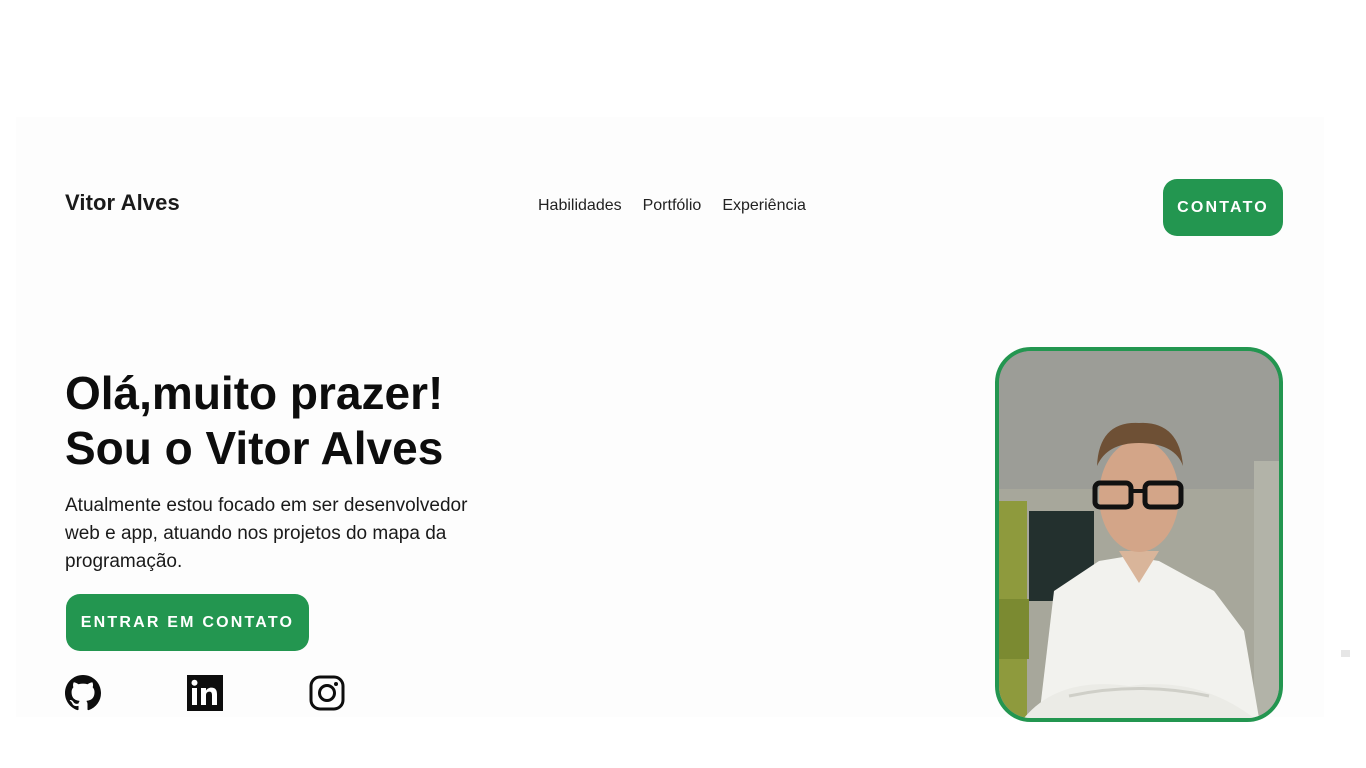 This screenshot has width=1366, height=768. I want to click on profile-photo, so click(1139, 534).